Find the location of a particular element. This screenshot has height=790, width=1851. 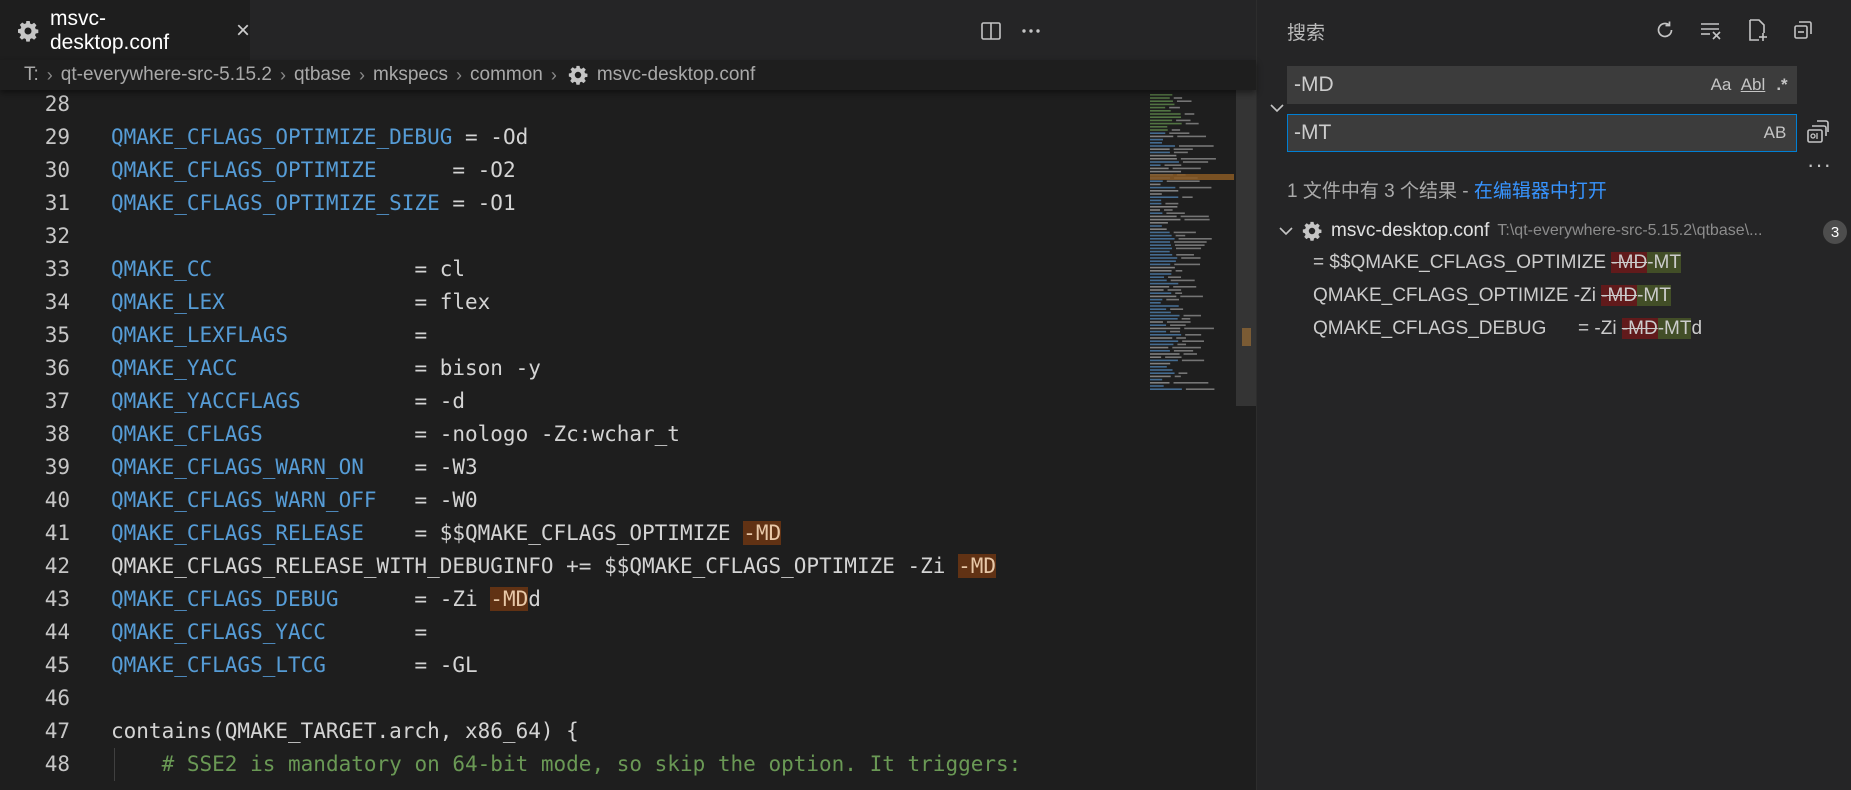

regex-toggle: .* is located at coordinates (1782, 85).